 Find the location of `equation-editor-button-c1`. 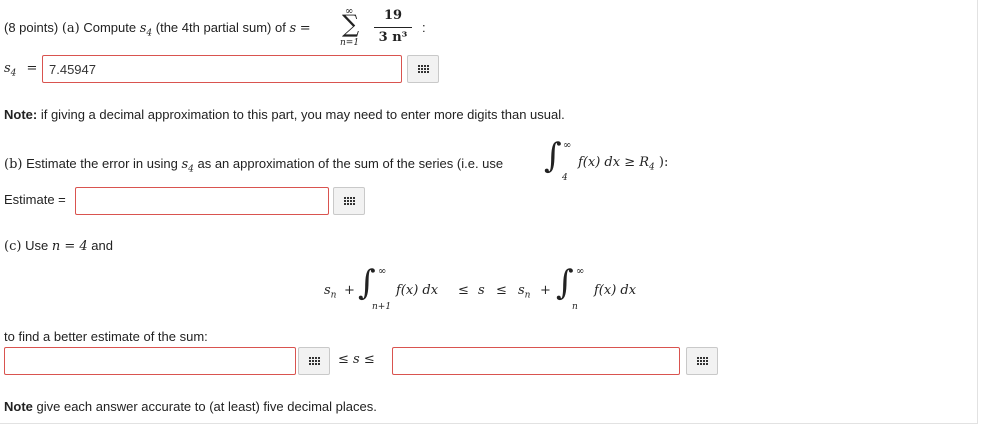

equation-editor-button-c1 is located at coordinates (314, 361).